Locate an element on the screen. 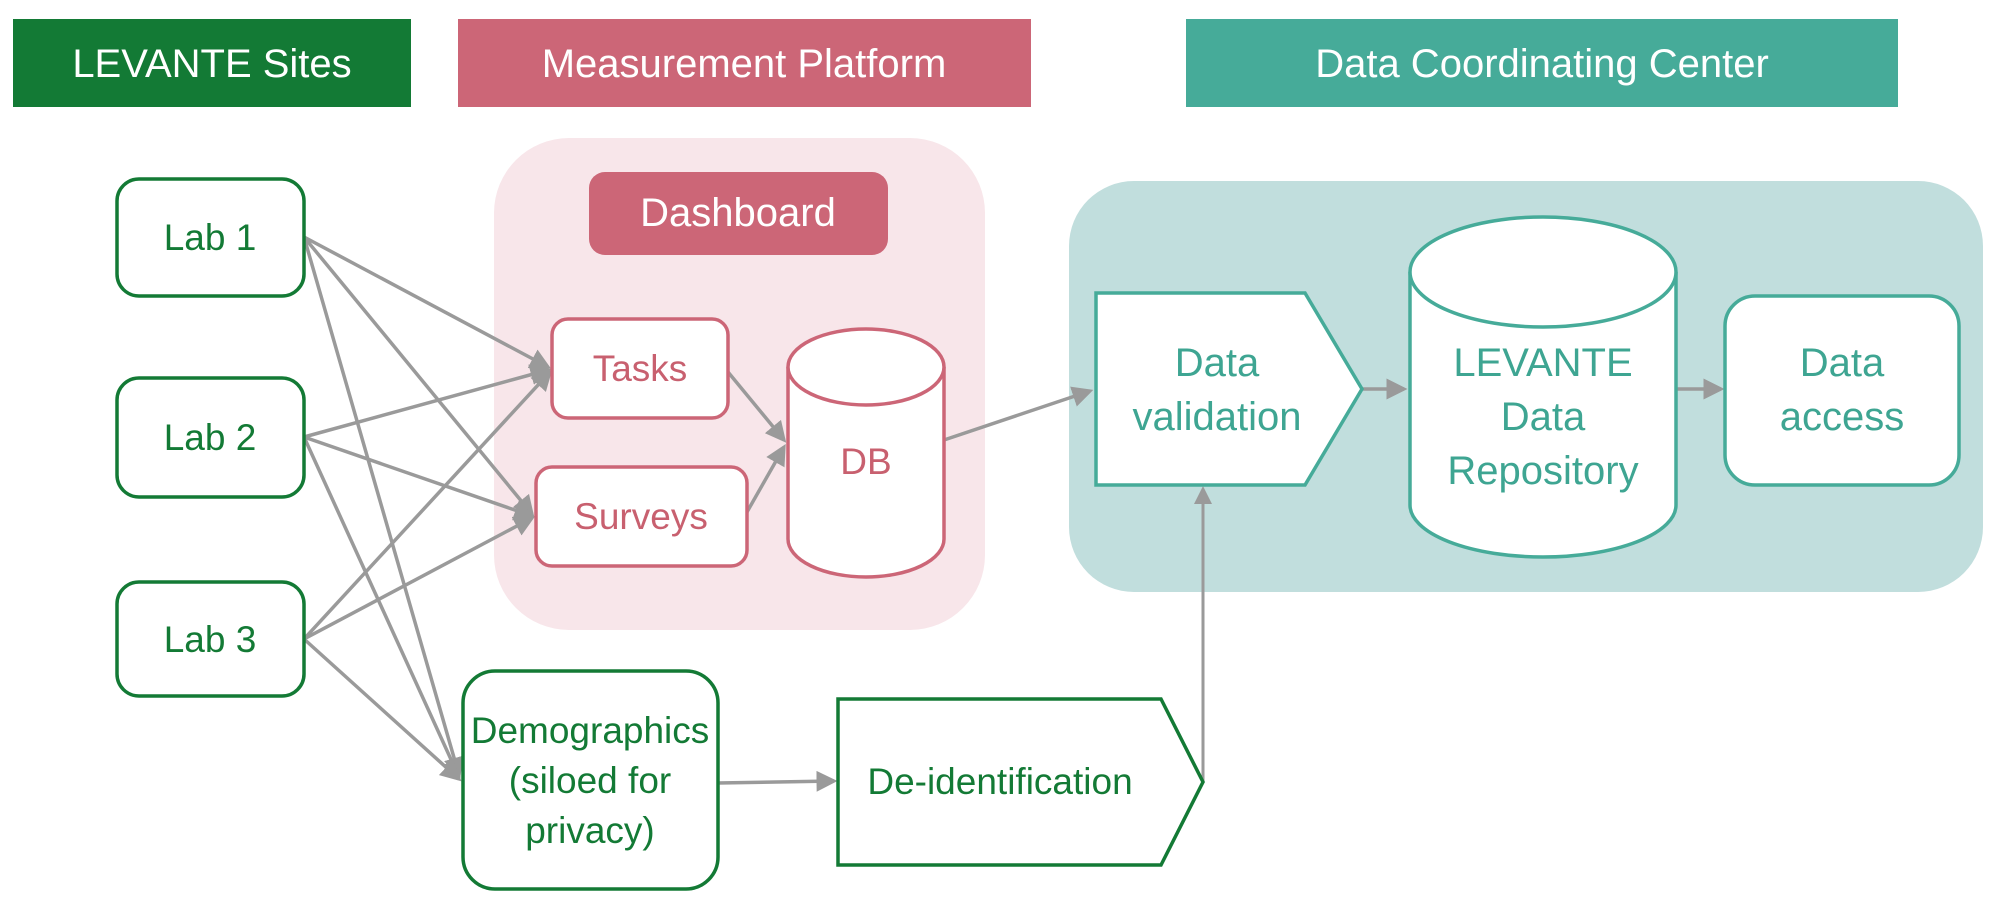 This screenshot has width=2000, height=913. demographics-label-line2: (siloed for is located at coordinates (590, 780).